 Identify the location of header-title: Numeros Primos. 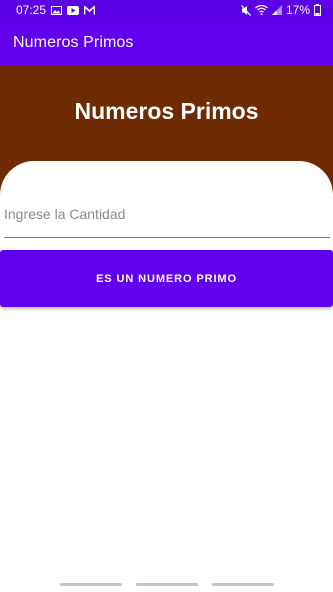
(166, 111).